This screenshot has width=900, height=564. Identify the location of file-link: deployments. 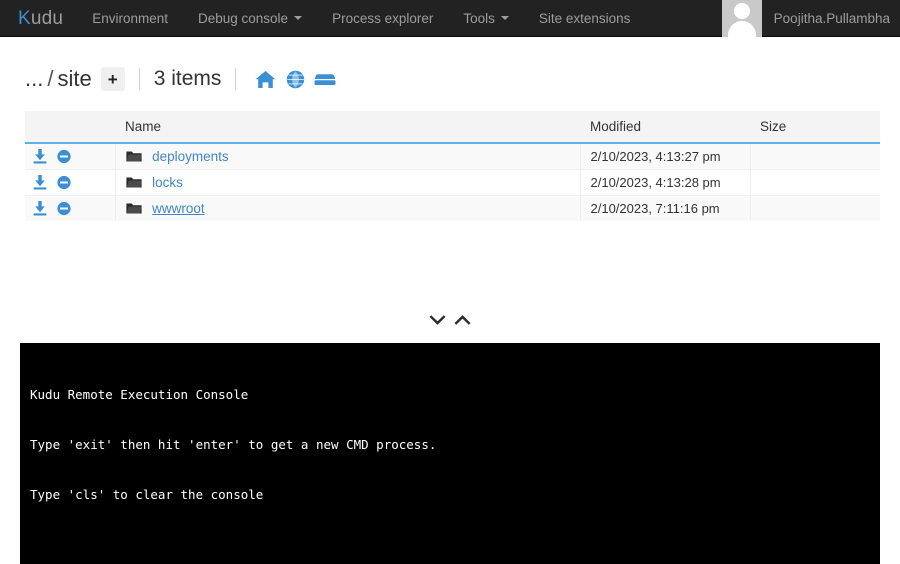
(190, 156).